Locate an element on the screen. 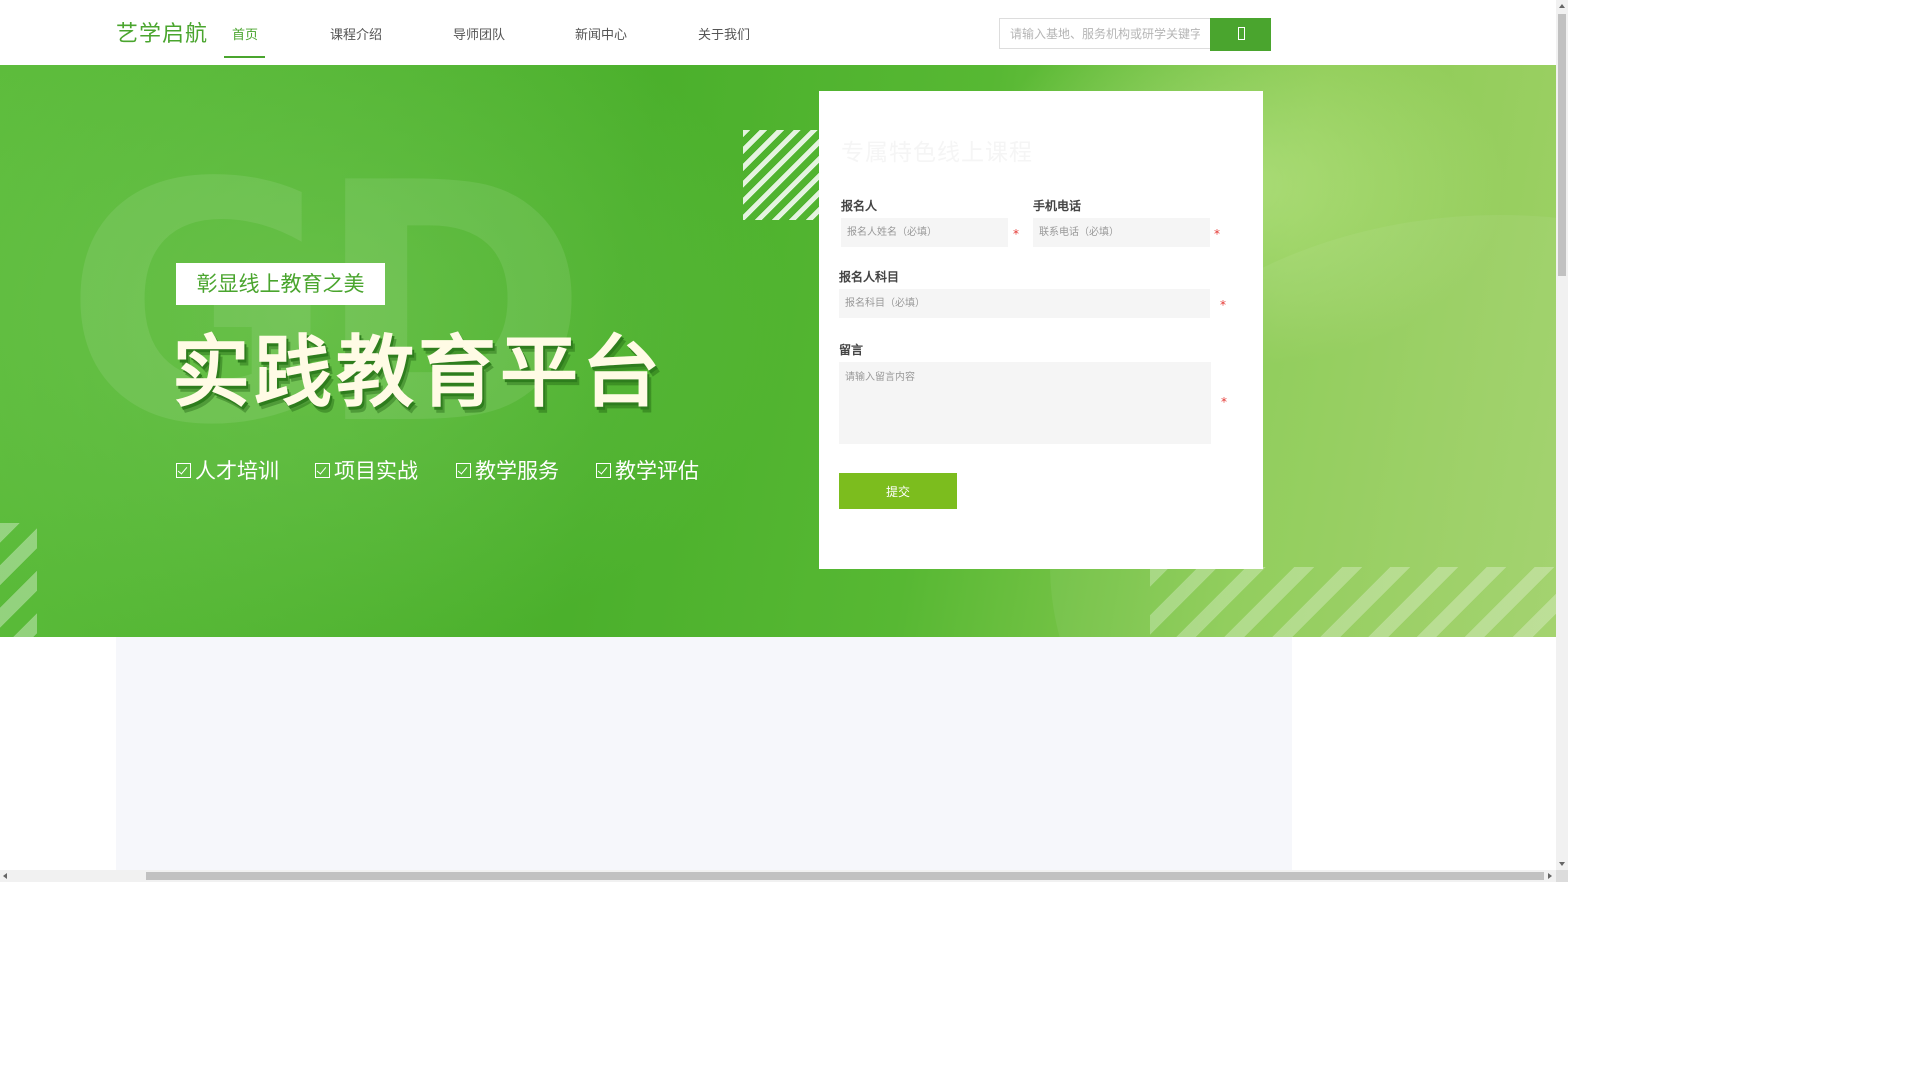 The image size is (1920, 1080). vertical-scroll-thumb is located at coordinates (1562, 145).